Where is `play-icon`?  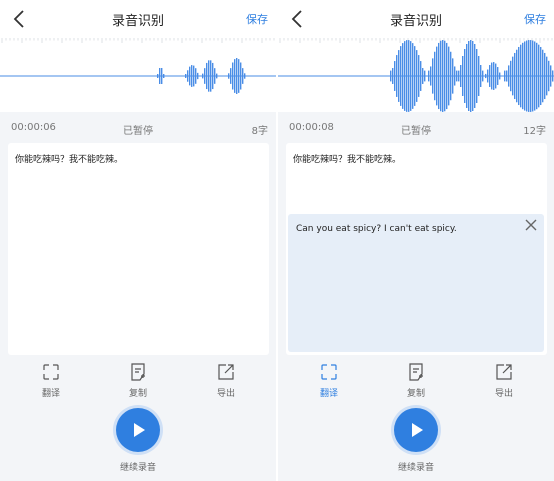
play-icon is located at coordinates (417, 430).